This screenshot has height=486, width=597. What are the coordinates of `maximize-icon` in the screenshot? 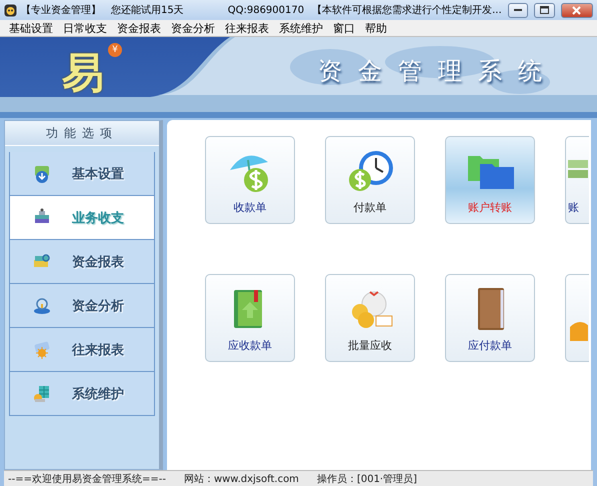 It's located at (544, 10).